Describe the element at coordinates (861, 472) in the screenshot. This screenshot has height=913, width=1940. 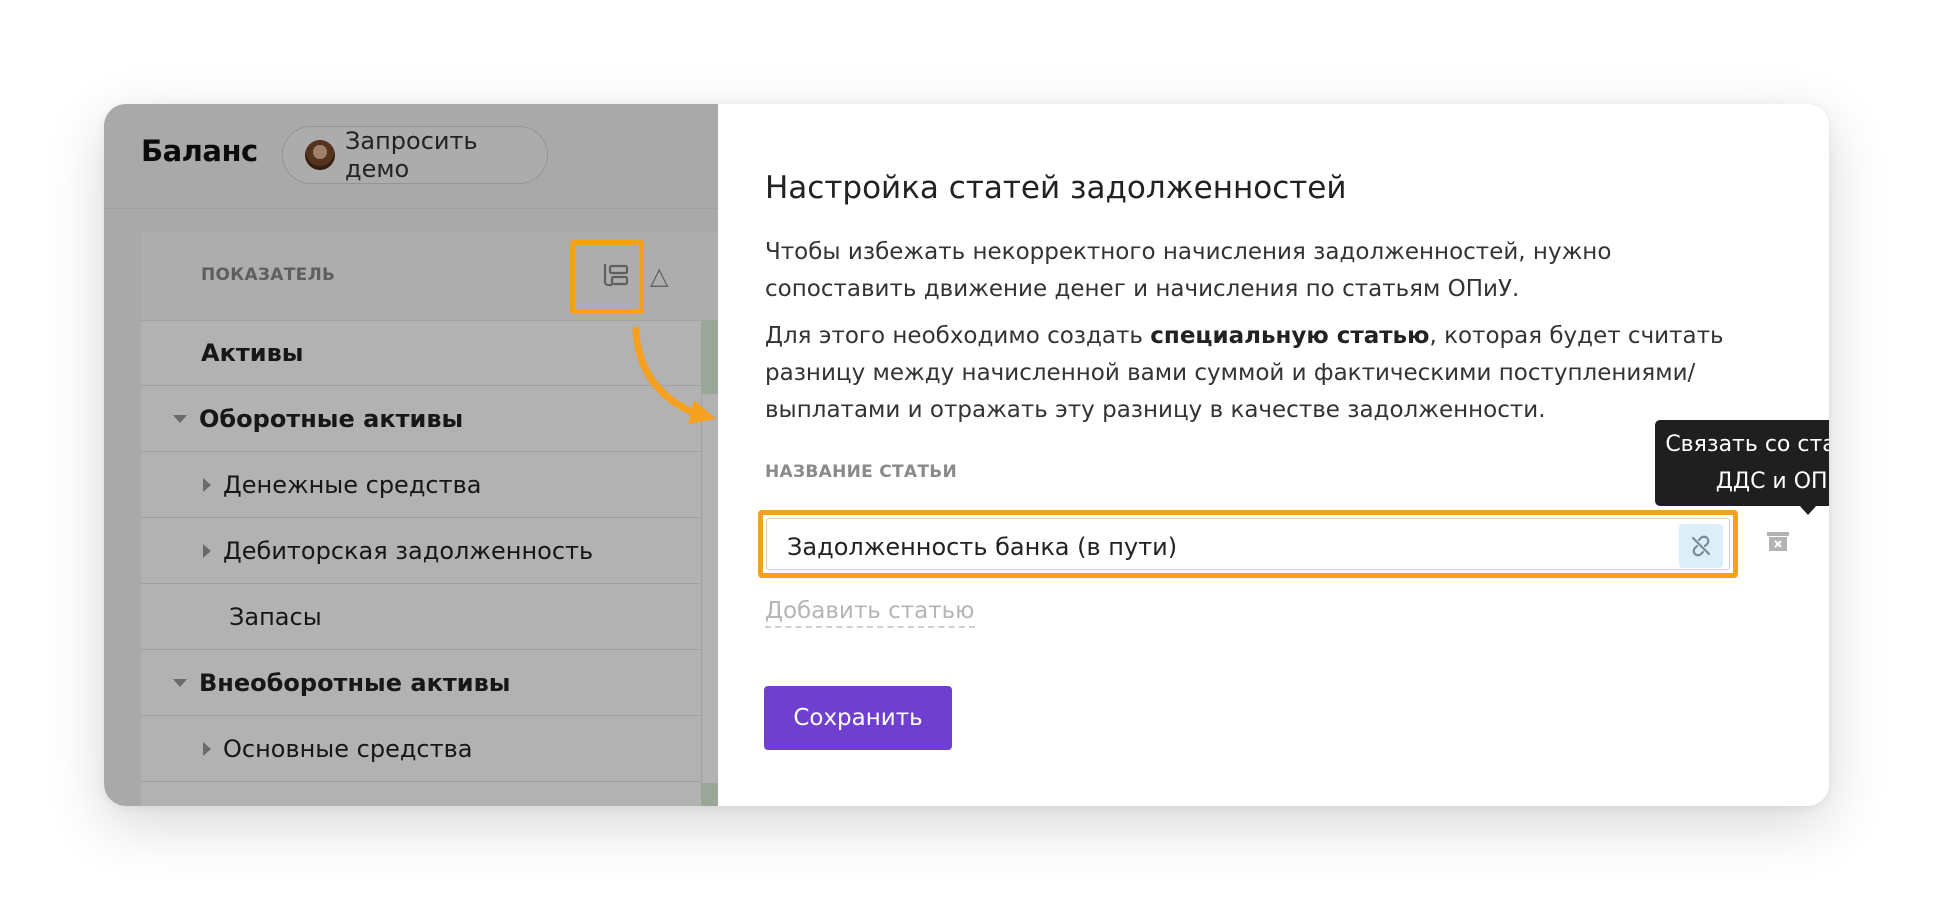
I see `field-label: НАЗВАНИЕ СТАТЬИ` at that location.